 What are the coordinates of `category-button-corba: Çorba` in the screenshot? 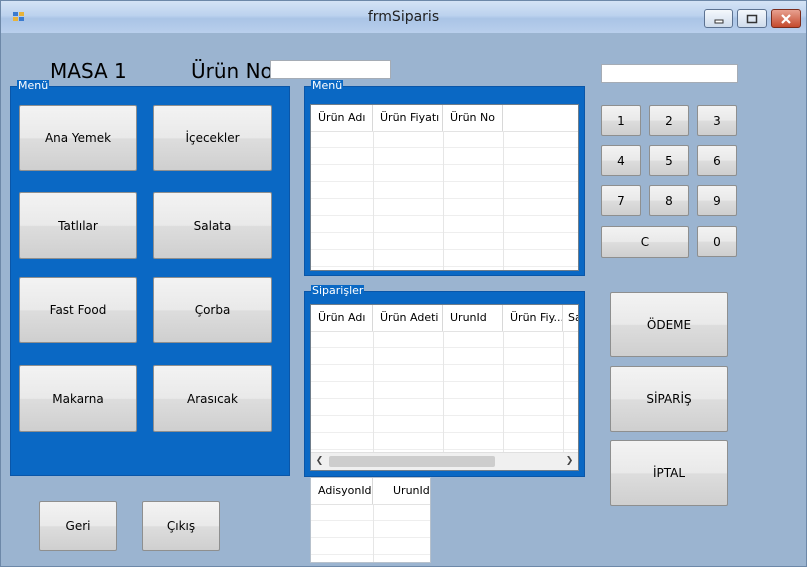 It's located at (212, 310).